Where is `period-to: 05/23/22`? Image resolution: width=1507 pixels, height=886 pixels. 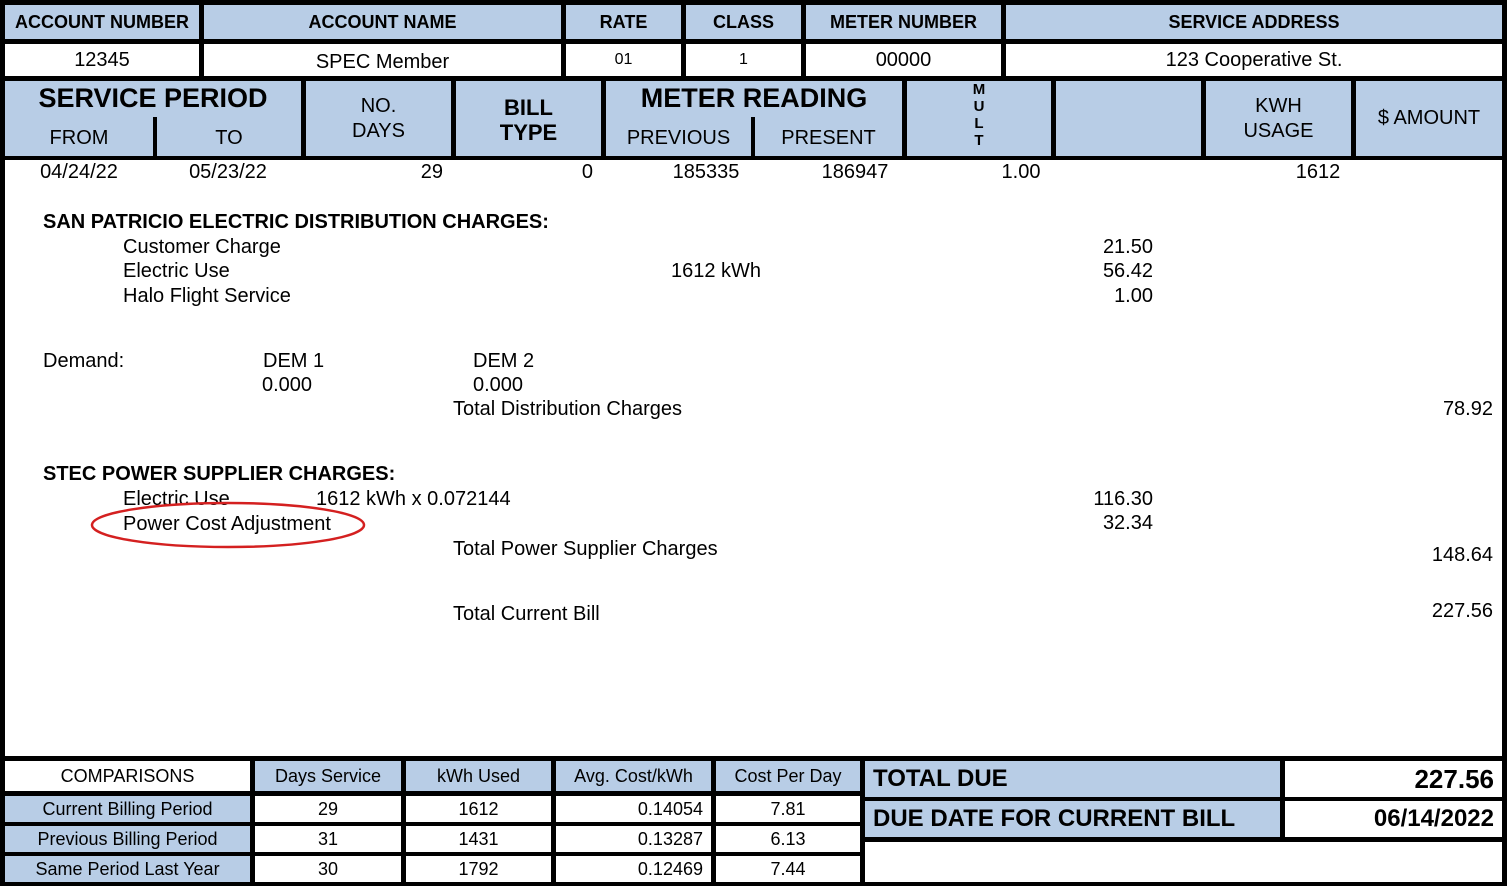 period-to: 05/23/22 is located at coordinates (228, 172).